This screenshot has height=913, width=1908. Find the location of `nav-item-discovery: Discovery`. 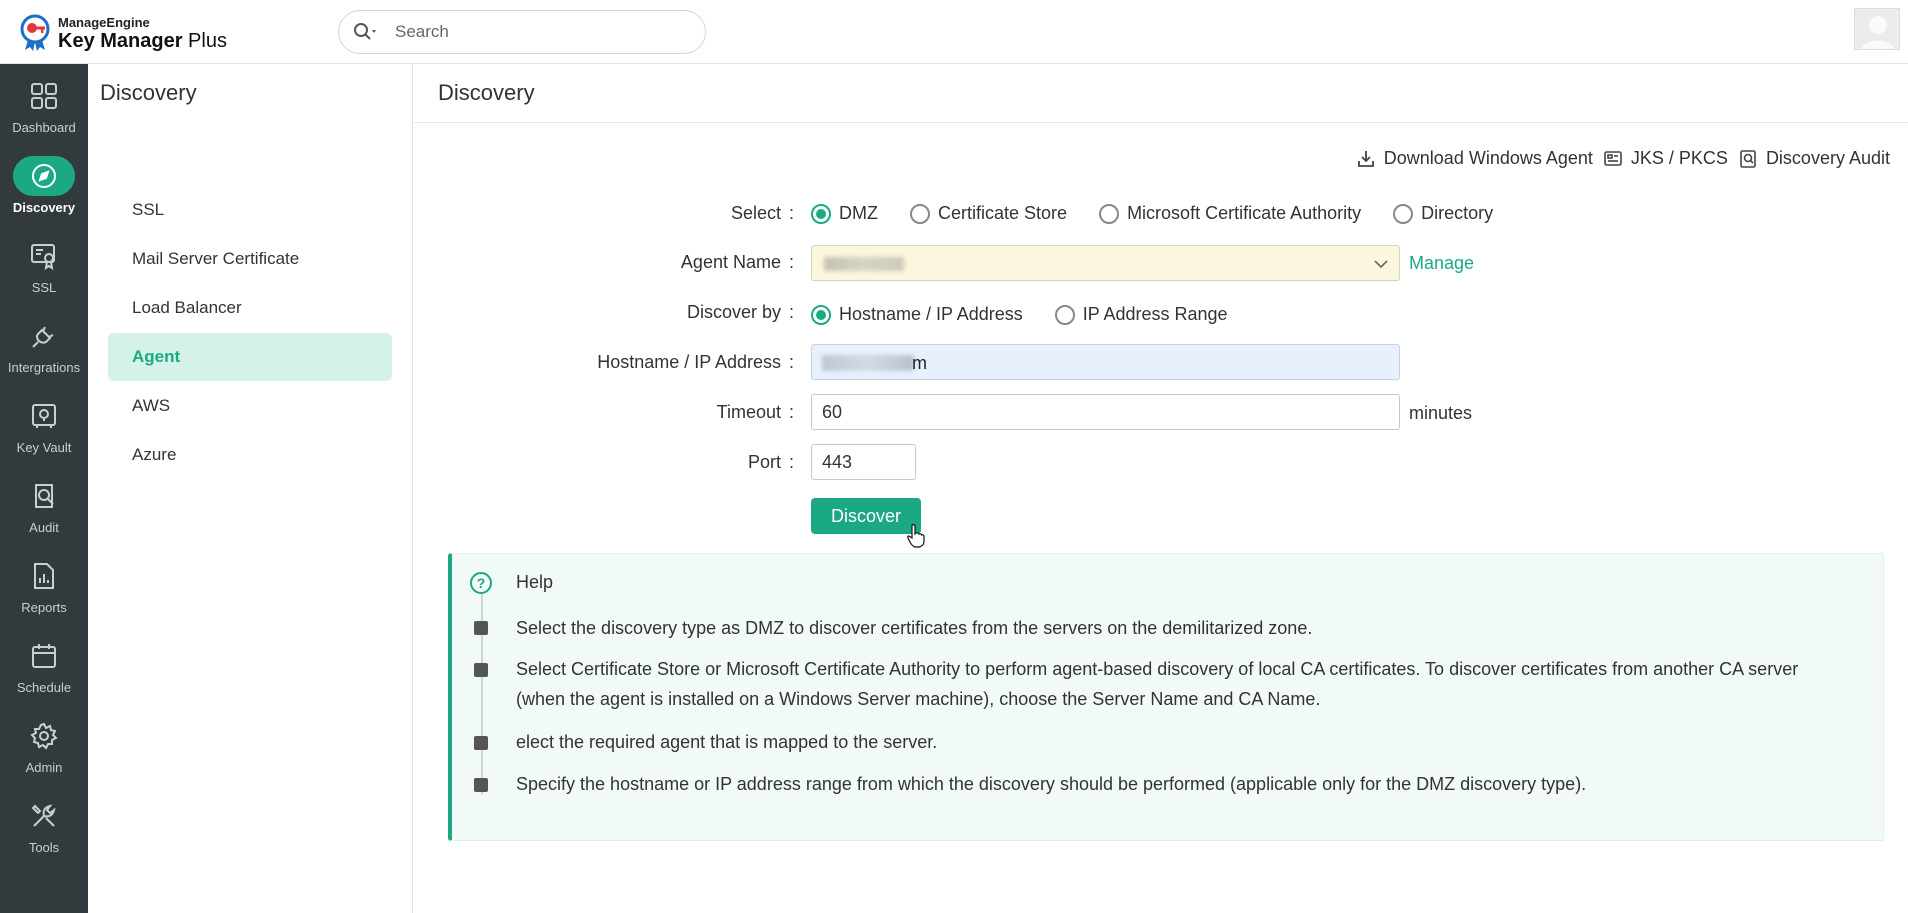

nav-item-discovery: Discovery is located at coordinates (44, 184).